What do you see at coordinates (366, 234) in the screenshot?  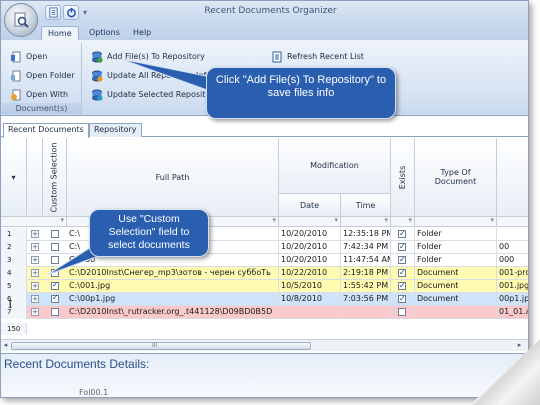 I see `time-cell: 12:35:18 PM` at bounding box center [366, 234].